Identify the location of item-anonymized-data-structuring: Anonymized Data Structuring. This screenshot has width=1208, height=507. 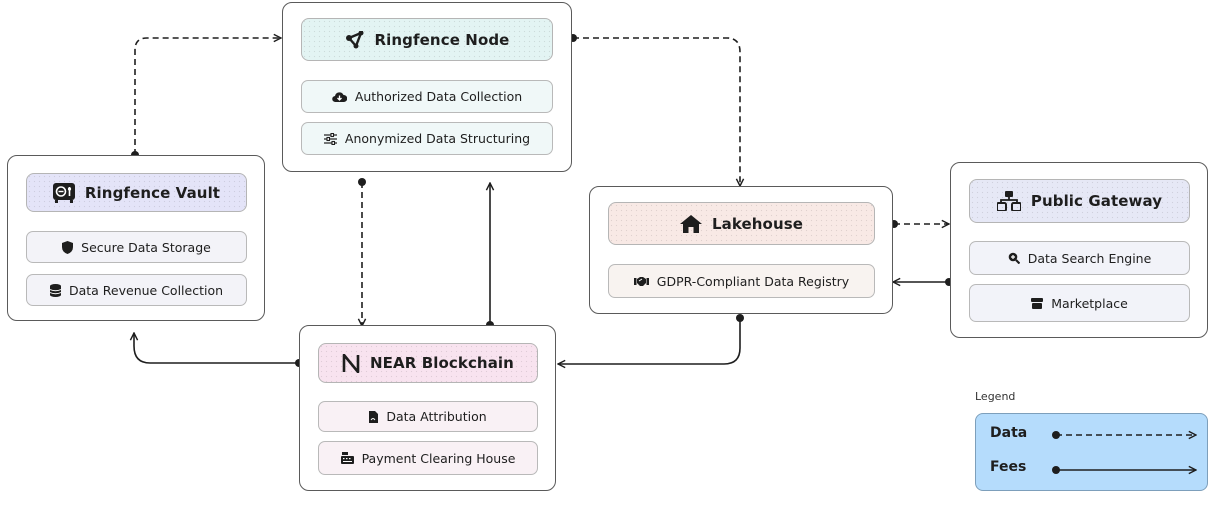
(427, 138).